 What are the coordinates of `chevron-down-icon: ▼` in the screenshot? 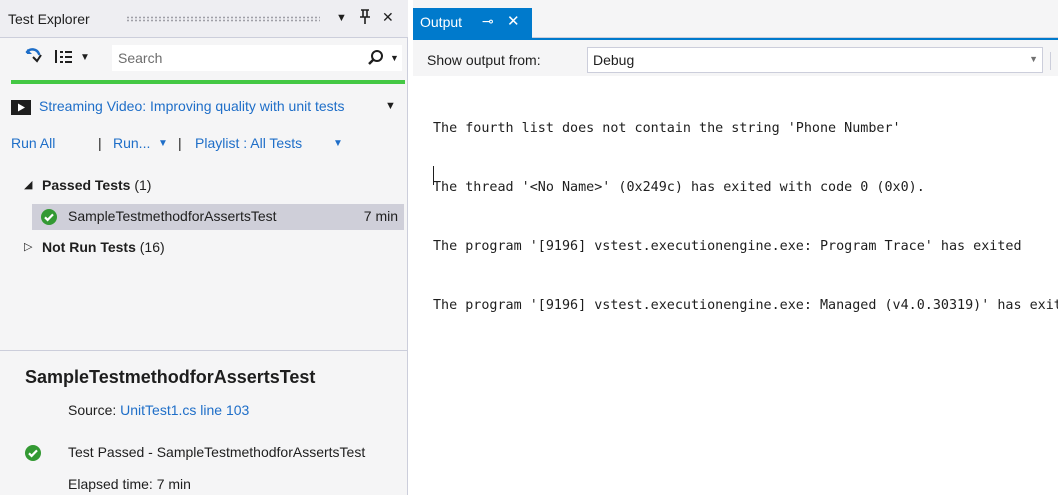 It's located at (1033, 59).